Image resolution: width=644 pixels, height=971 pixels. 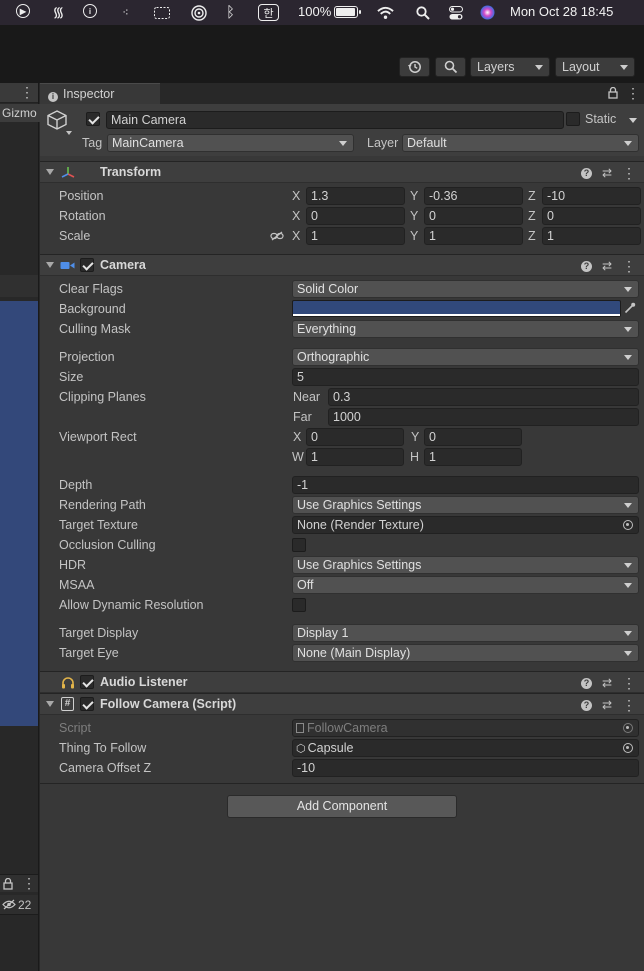 I want to click on gizmos-button: Gizmo, so click(x=20, y=113).